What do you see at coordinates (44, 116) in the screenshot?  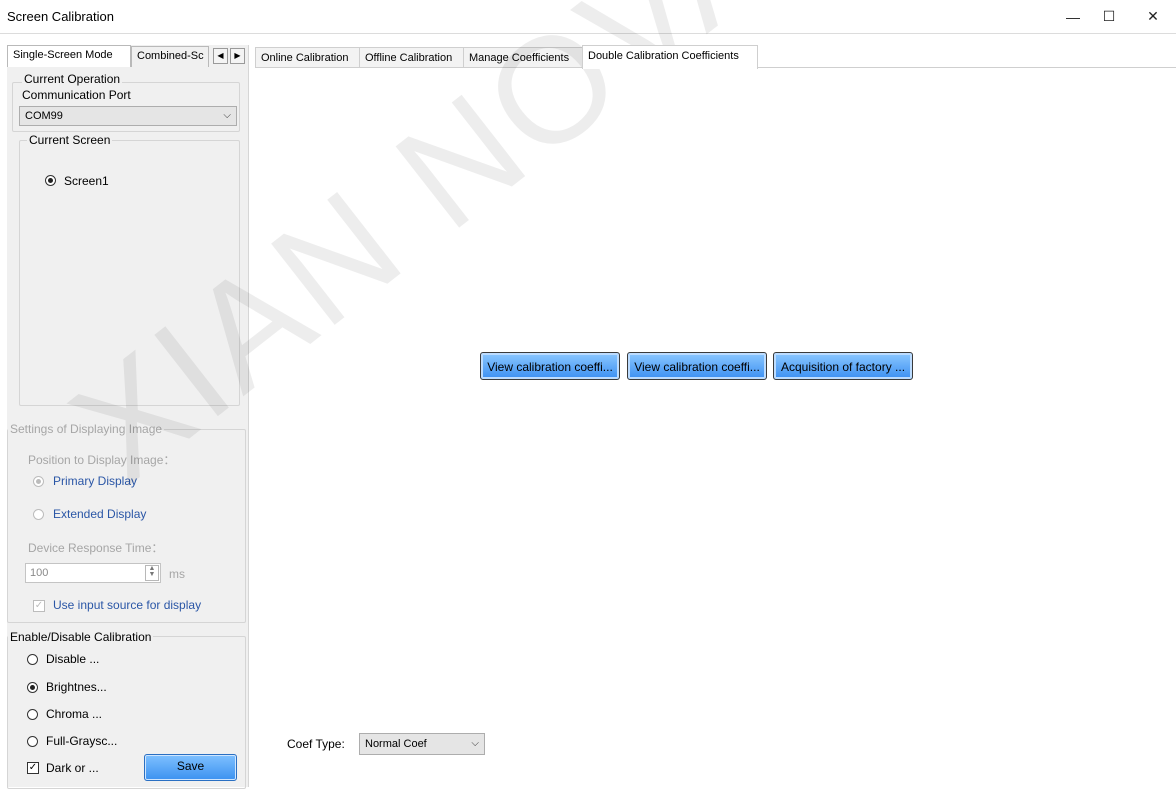 I see `communication-port-value: COM99` at bounding box center [44, 116].